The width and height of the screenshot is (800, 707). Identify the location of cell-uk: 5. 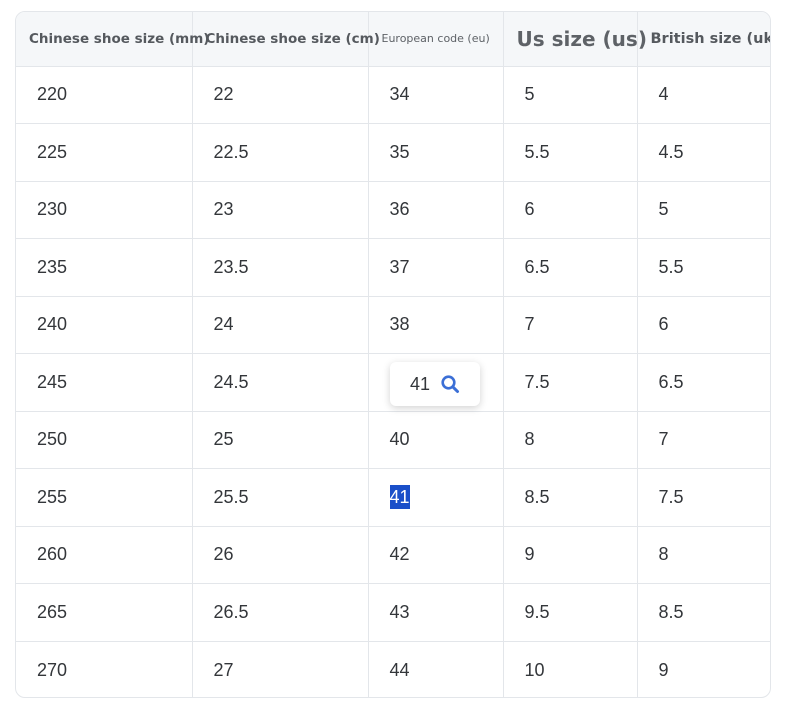
(703, 210).